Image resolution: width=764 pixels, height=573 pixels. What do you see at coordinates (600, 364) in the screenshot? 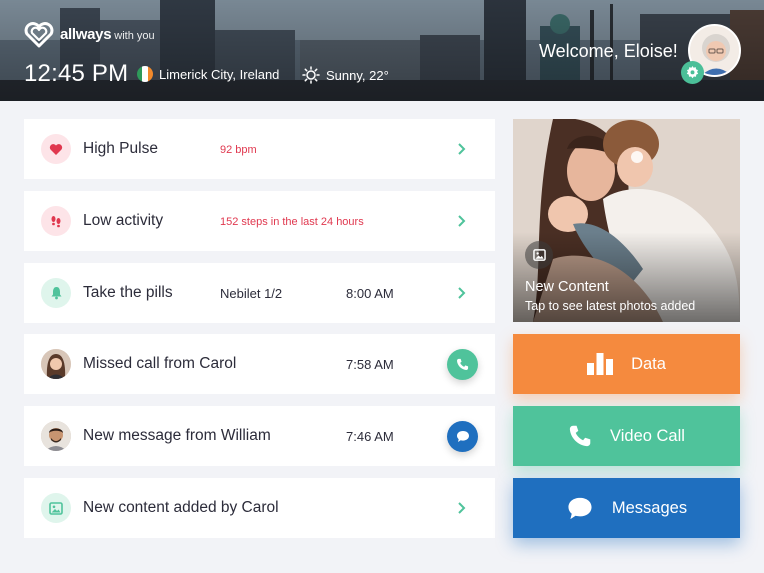
I see `bar-chart-icon` at bounding box center [600, 364].